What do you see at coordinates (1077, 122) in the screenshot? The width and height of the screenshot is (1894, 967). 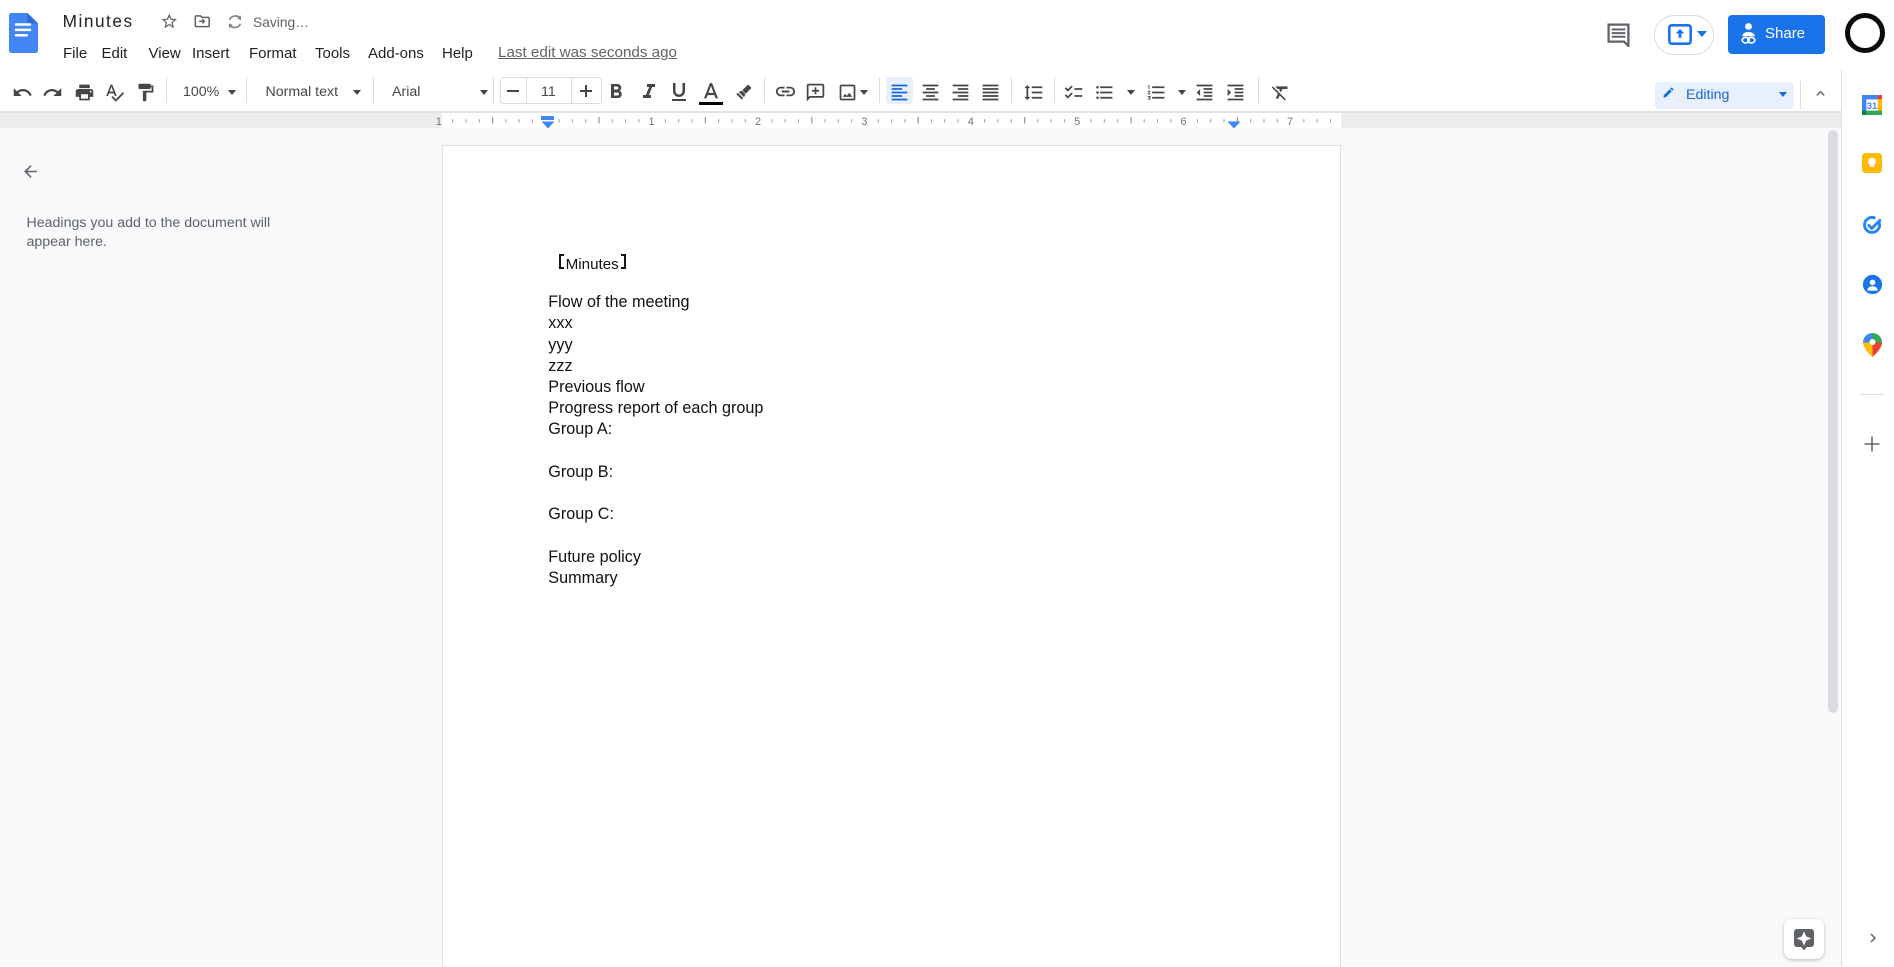 I see `svg-text: 5` at bounding box center [1077, 122].